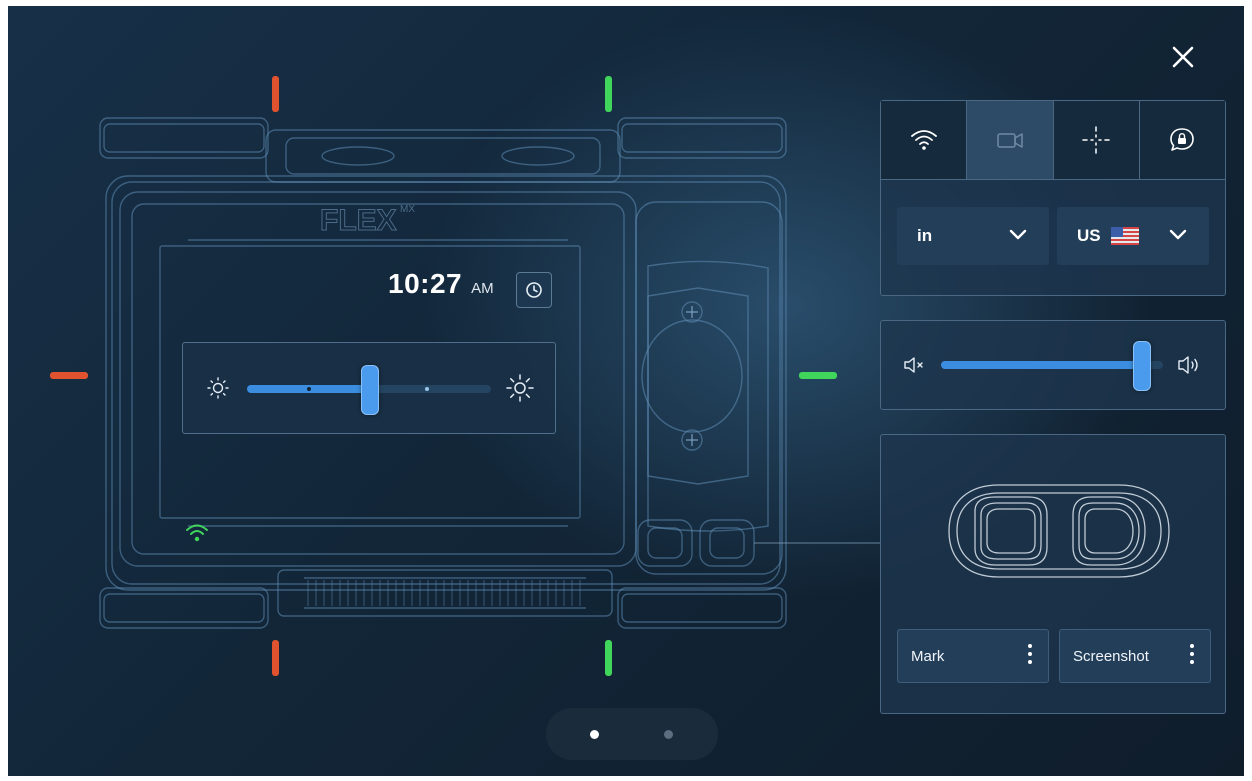 The height and width of the screenshot is (781, 1252). I want to click on clock-icon, so click(534, 290).